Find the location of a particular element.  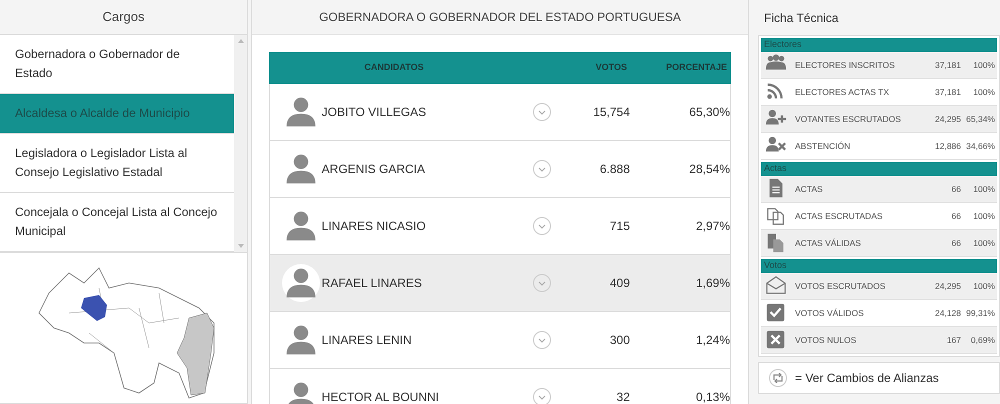

list-item: Legisladora o Legislador Lista al Consejo Legislativo Estadal is located at coordinates (117, 163).